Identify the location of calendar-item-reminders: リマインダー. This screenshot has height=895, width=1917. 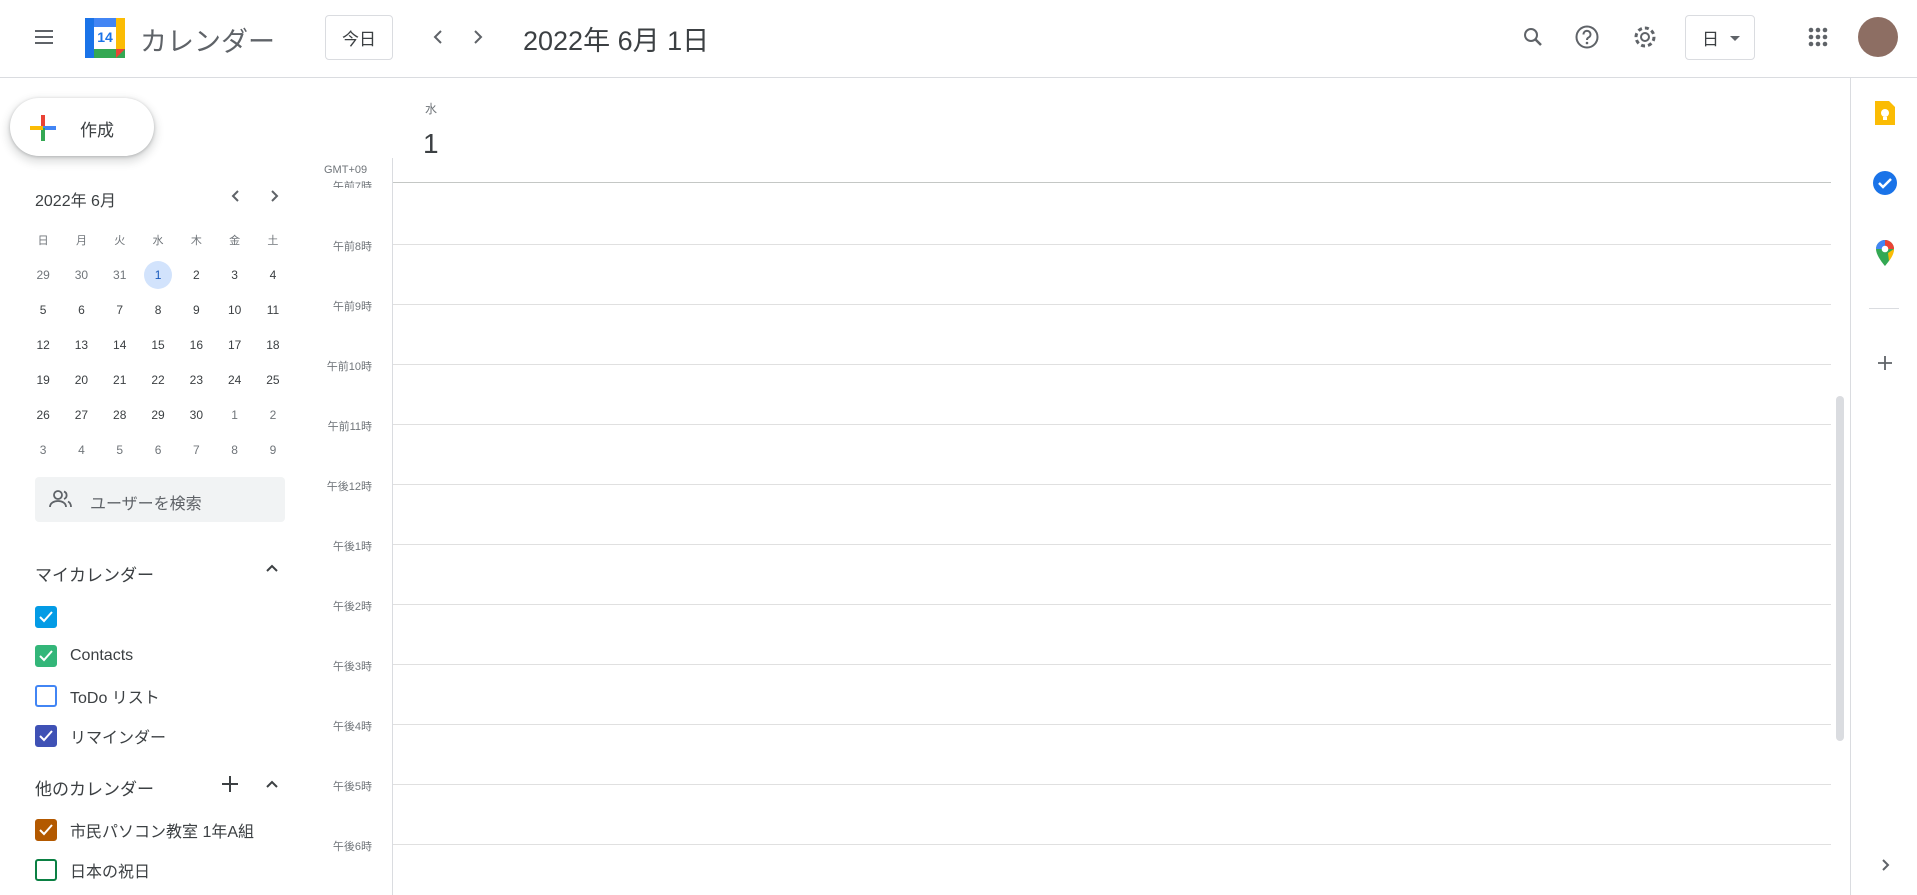
(100, 736).